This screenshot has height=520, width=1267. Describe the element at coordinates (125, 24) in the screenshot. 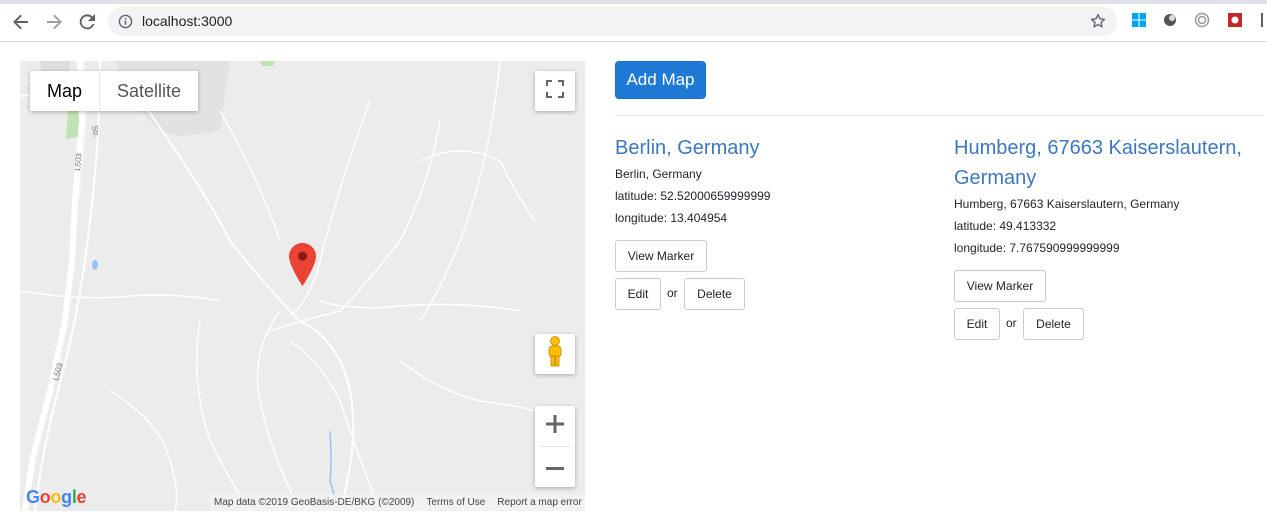

I see `info-icon` at that location.